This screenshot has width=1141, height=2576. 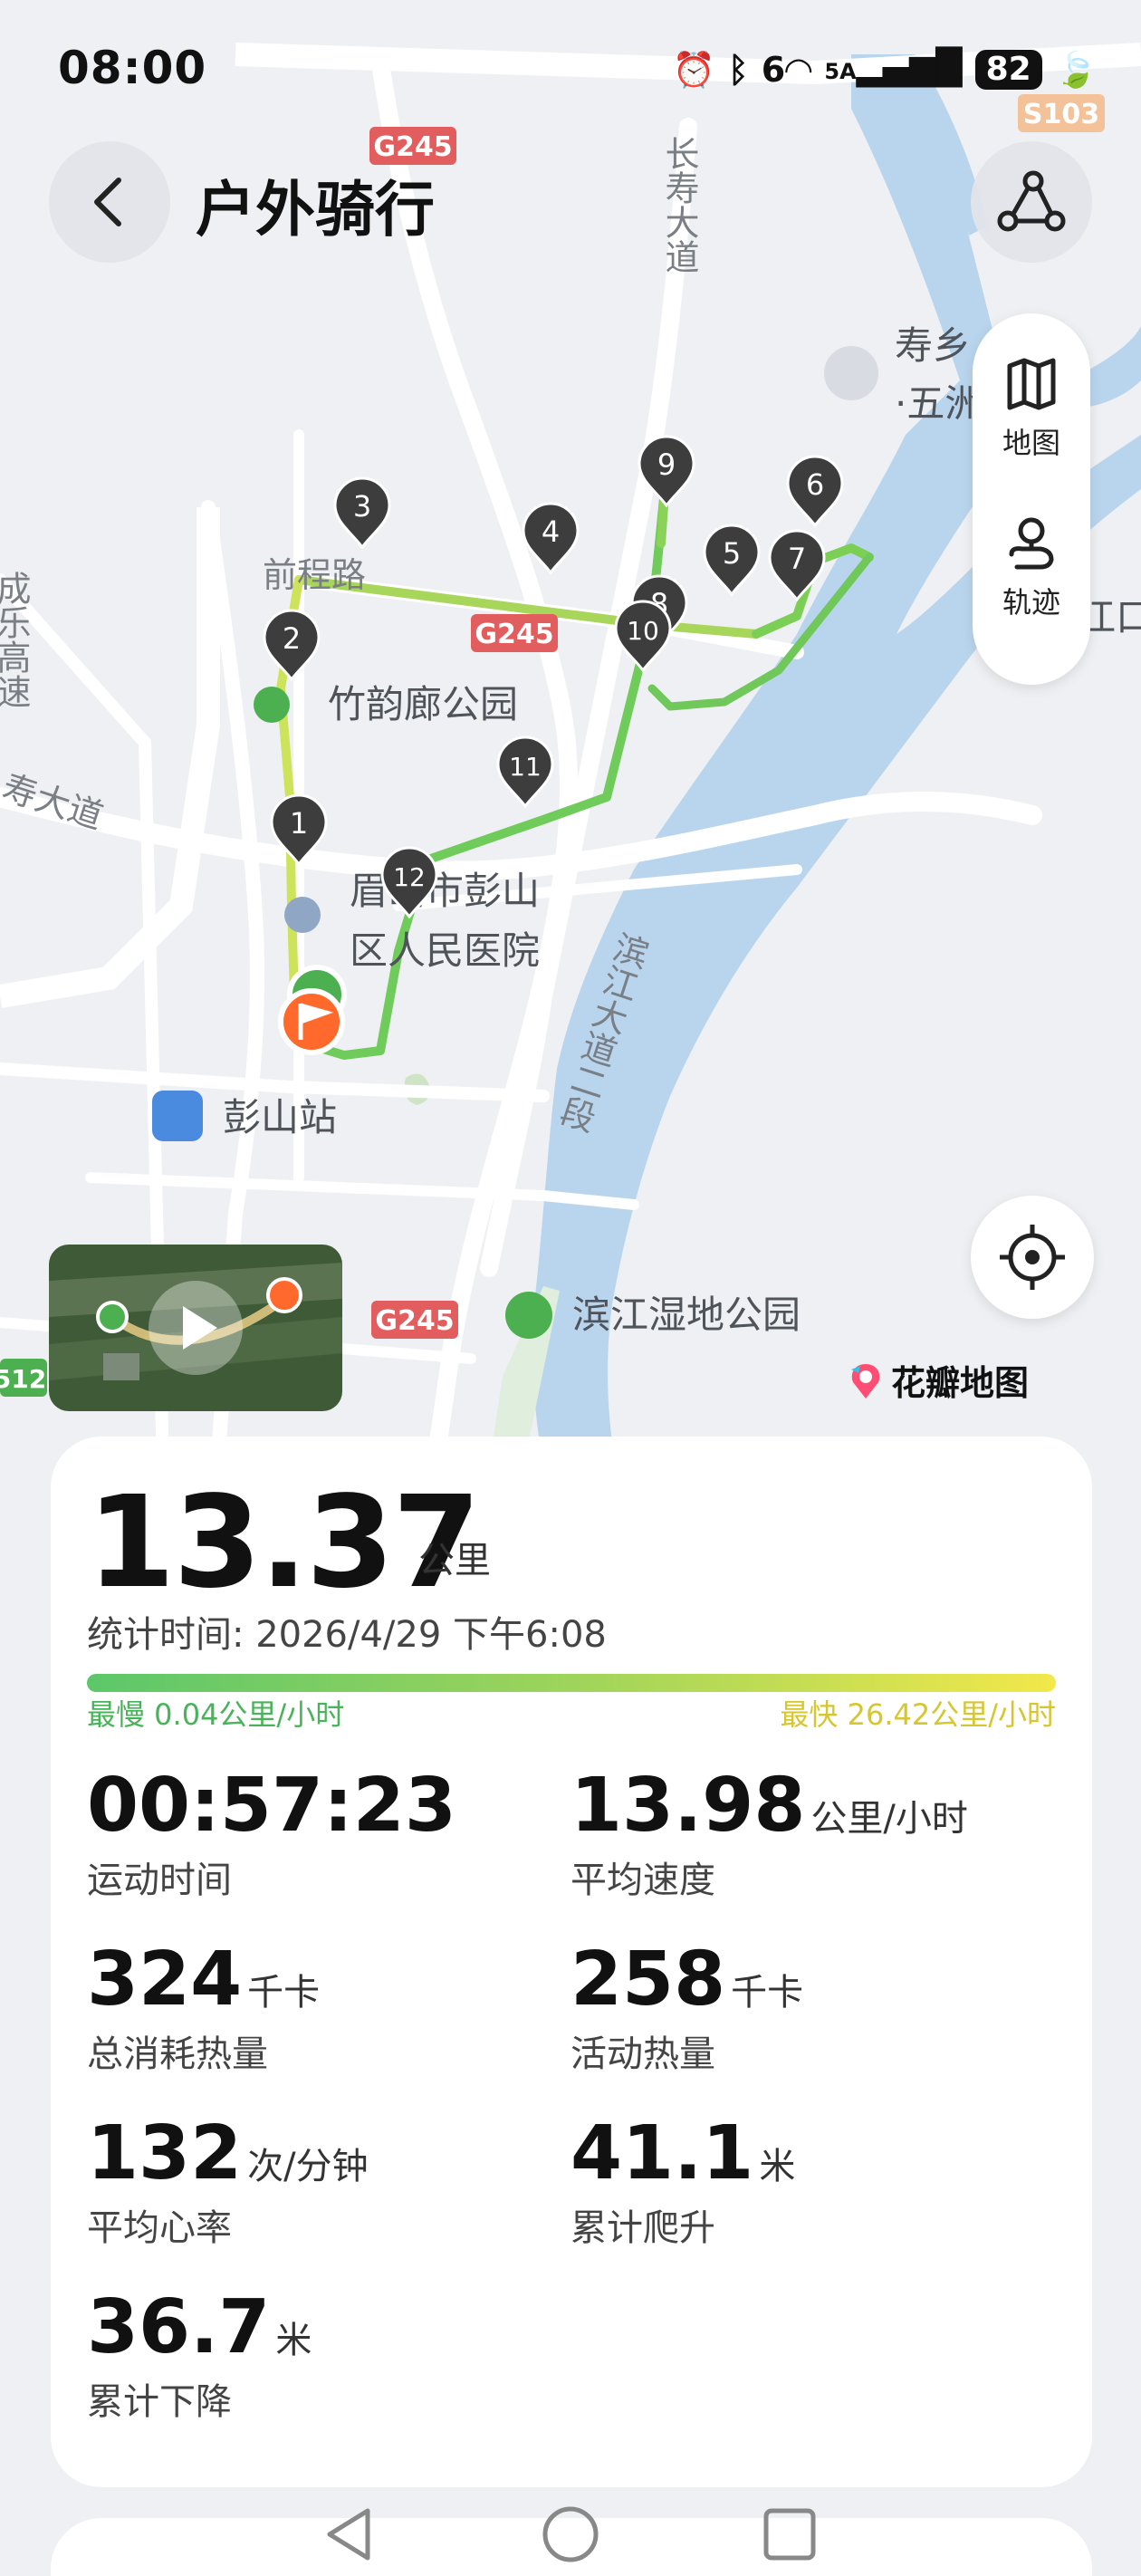 I want to click on fastest-speed: 最快 26.42公里/小时, so click(x=918, y=1714).